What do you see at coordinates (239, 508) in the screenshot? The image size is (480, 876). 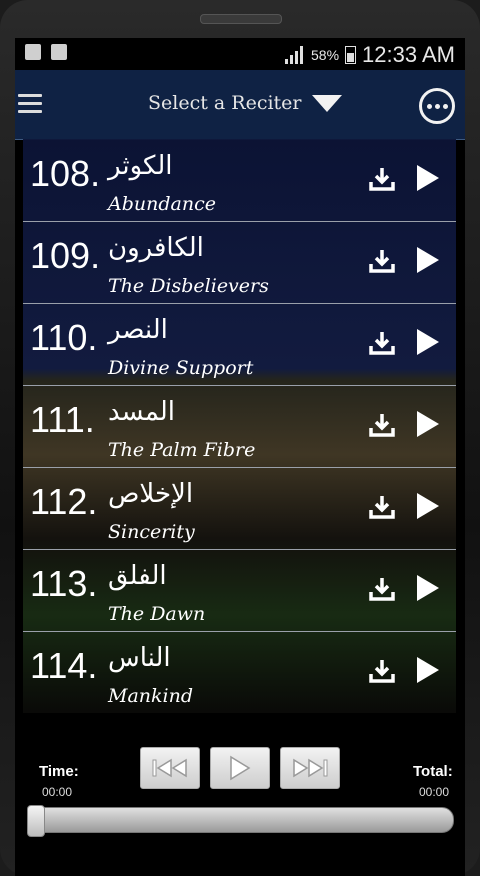 I see `surah-row: 112. الإخلاص Sincerity` at bounding box center [239, 508].